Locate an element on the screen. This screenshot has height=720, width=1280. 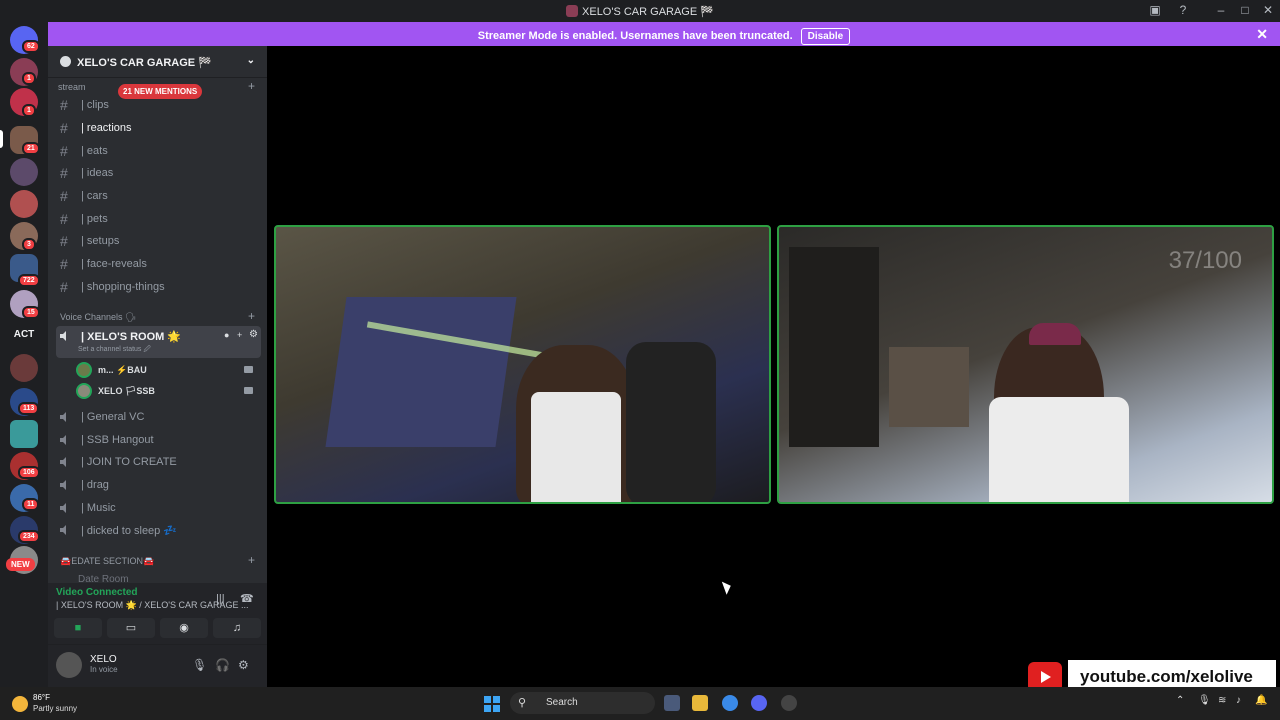
channel-pets: # | pets is located at coordinates (158, 219).